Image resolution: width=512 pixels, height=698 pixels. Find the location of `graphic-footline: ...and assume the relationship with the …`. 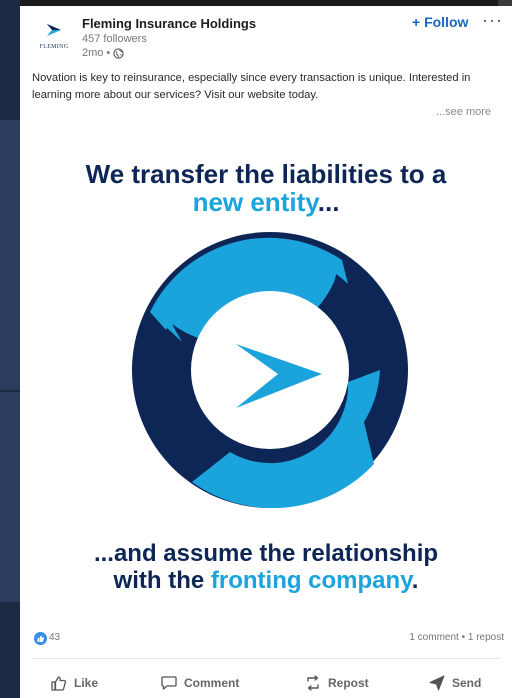

graphic-footline: ...and assume the relationship with the … is located at coordinates (266, 567).